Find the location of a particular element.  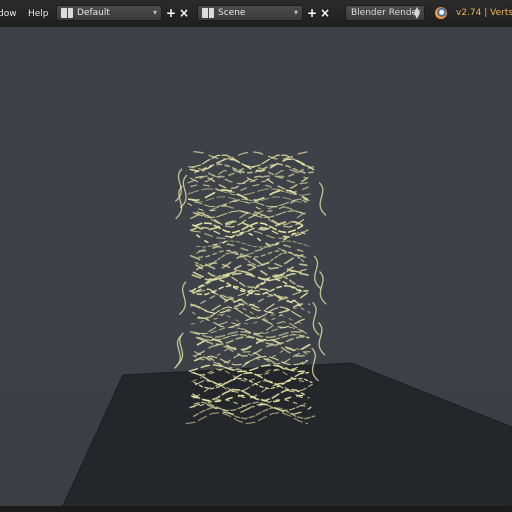

viewport-bottom-bar is located at coordinates (256, 509).